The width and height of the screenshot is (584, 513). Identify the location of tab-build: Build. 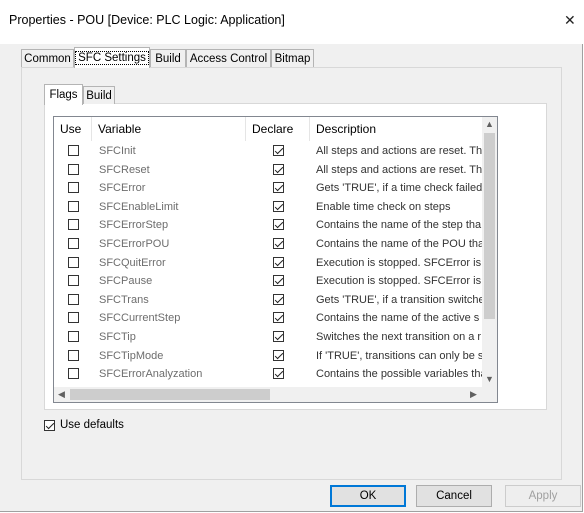
(168, 58).